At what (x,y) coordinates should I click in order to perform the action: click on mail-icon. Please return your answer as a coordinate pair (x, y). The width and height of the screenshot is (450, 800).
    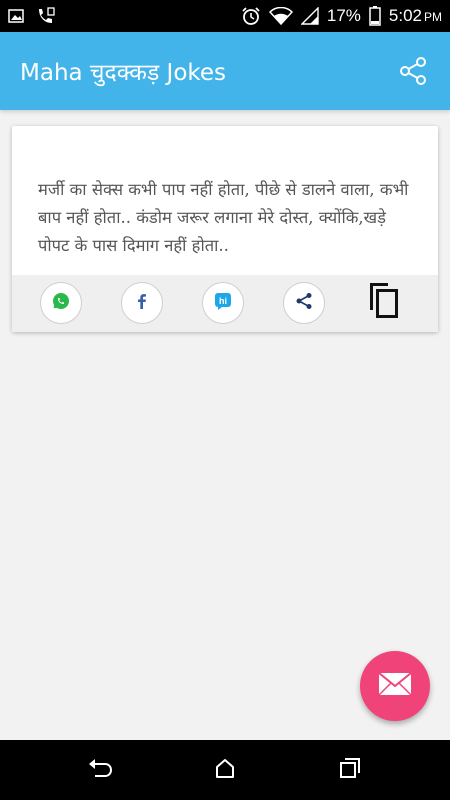
    Looking at the image, I should click on (395, 686).